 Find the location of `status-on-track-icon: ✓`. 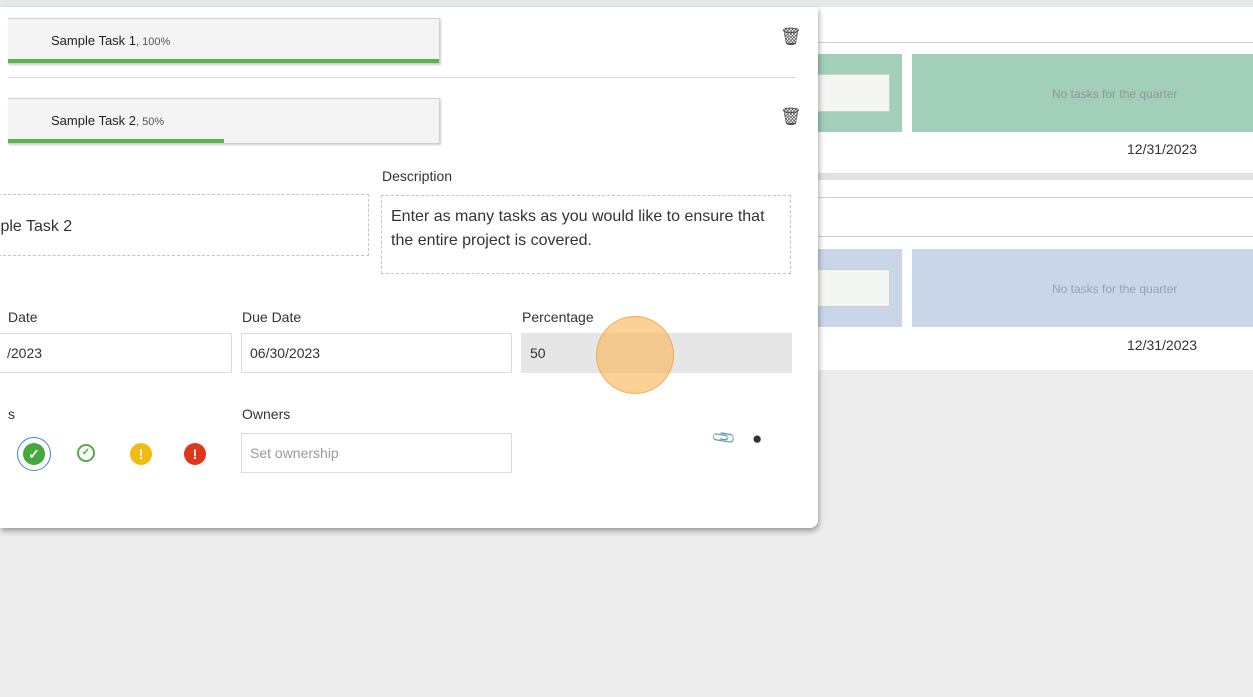

status-on-track-icon: ✓ is located at coordinates (86, 453).